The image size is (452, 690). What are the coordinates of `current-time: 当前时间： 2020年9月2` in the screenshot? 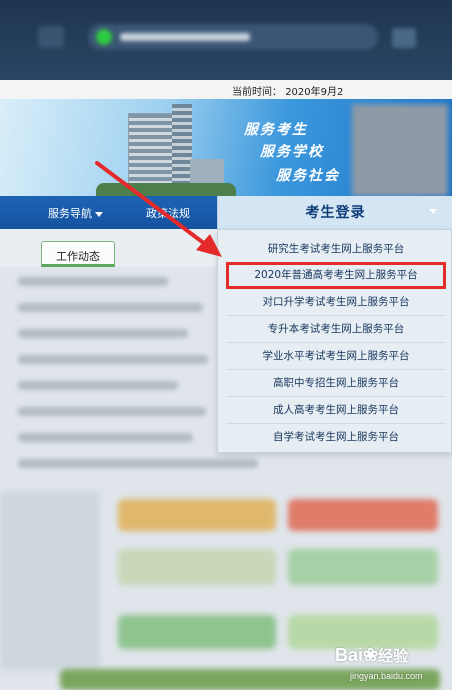 It's located at (287, 90).